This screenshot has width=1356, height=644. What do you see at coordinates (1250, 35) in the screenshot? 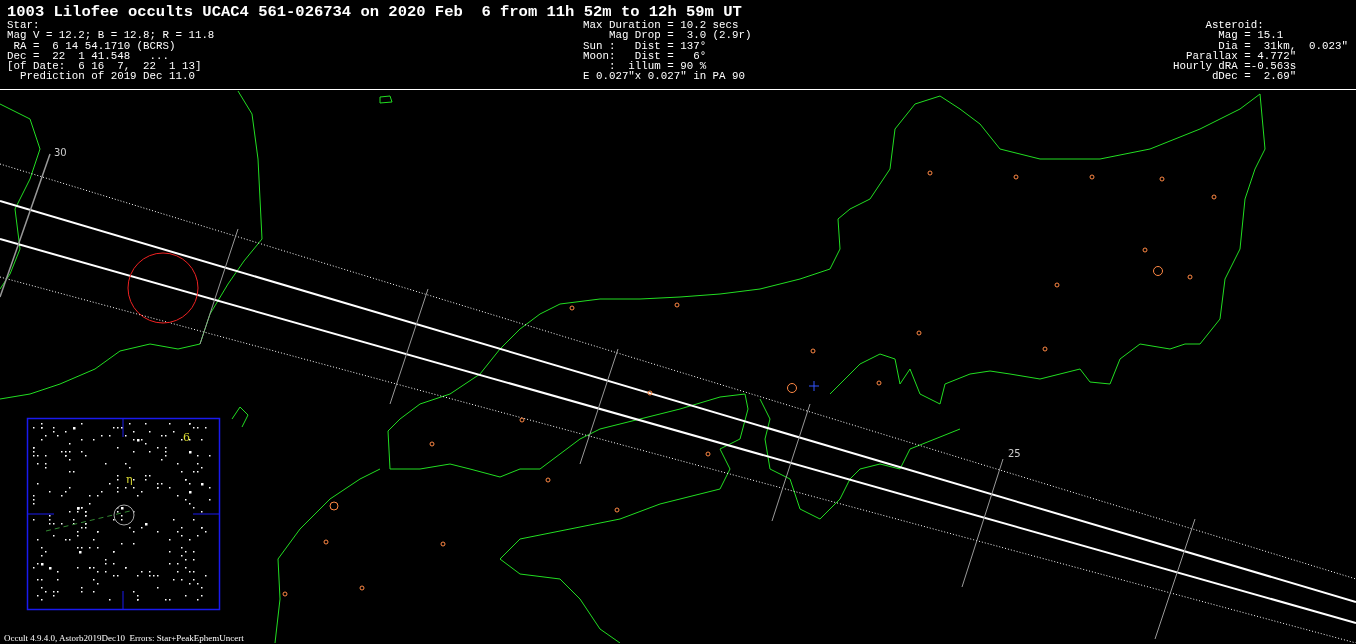
I see `asteroid-info-line: Mag = 15.1` at bounding box center [1250, 35].